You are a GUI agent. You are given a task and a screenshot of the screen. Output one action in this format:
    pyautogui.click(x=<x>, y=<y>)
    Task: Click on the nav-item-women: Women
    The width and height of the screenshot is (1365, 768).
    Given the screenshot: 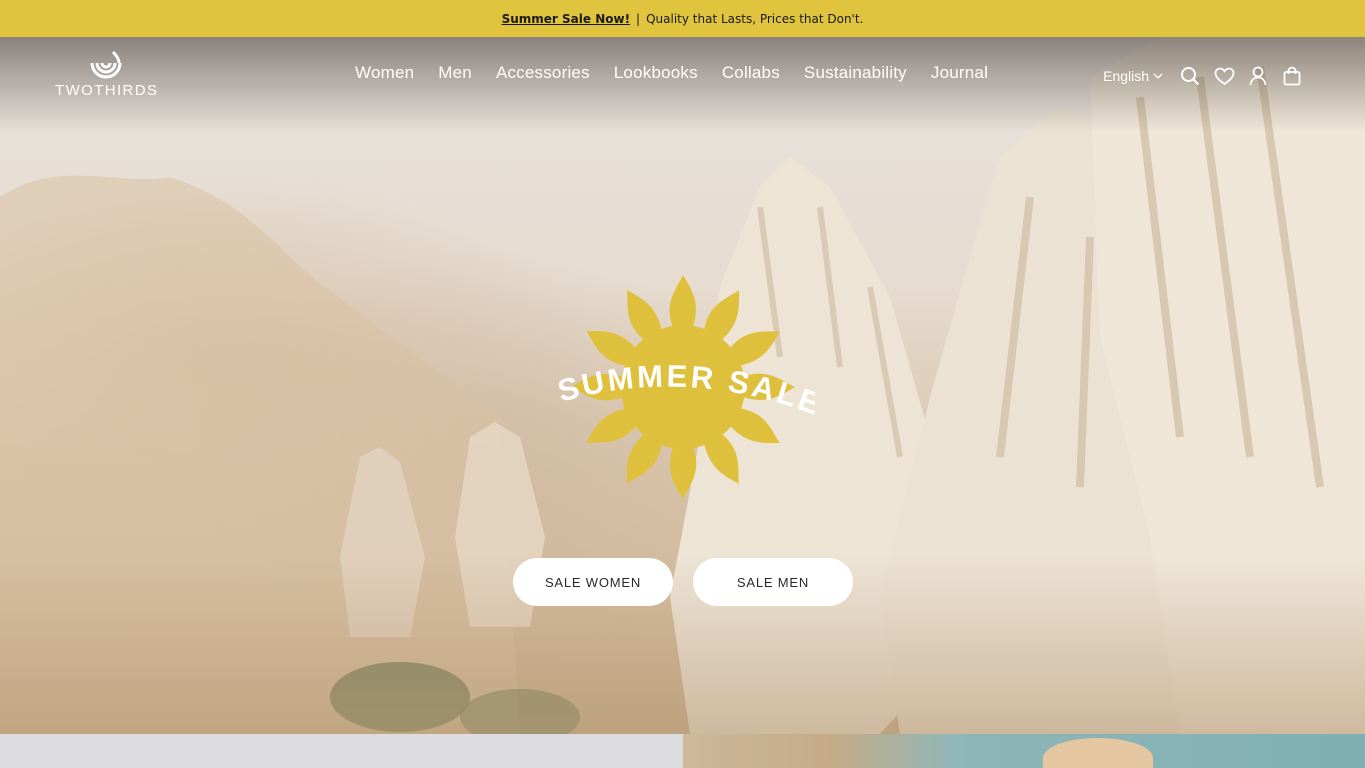 What is the action you would take?
    pyautogui.click(x=384, y=73)
    